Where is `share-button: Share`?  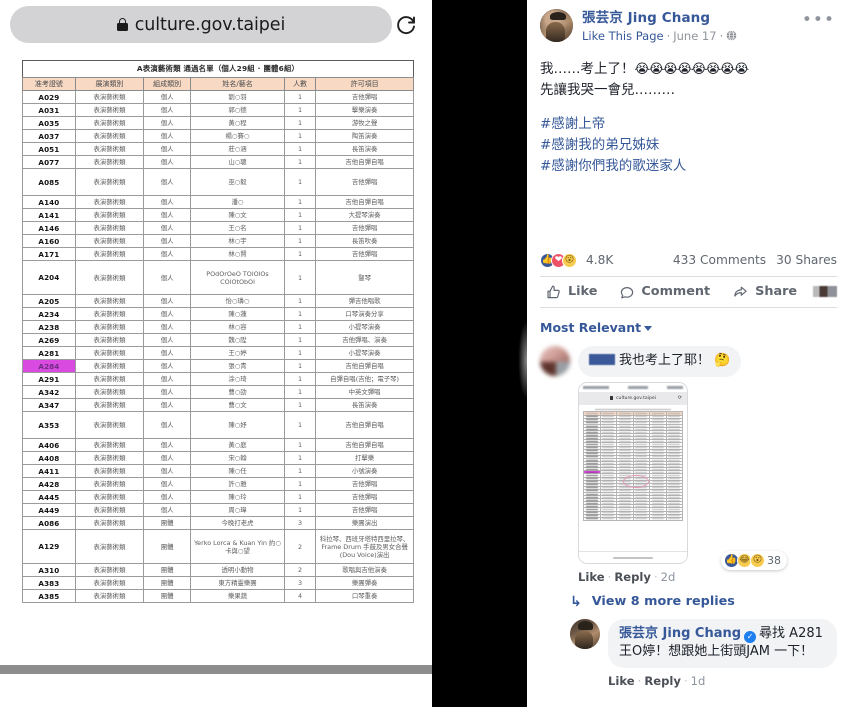 share-button: Share is located at coordinates (769, 292).